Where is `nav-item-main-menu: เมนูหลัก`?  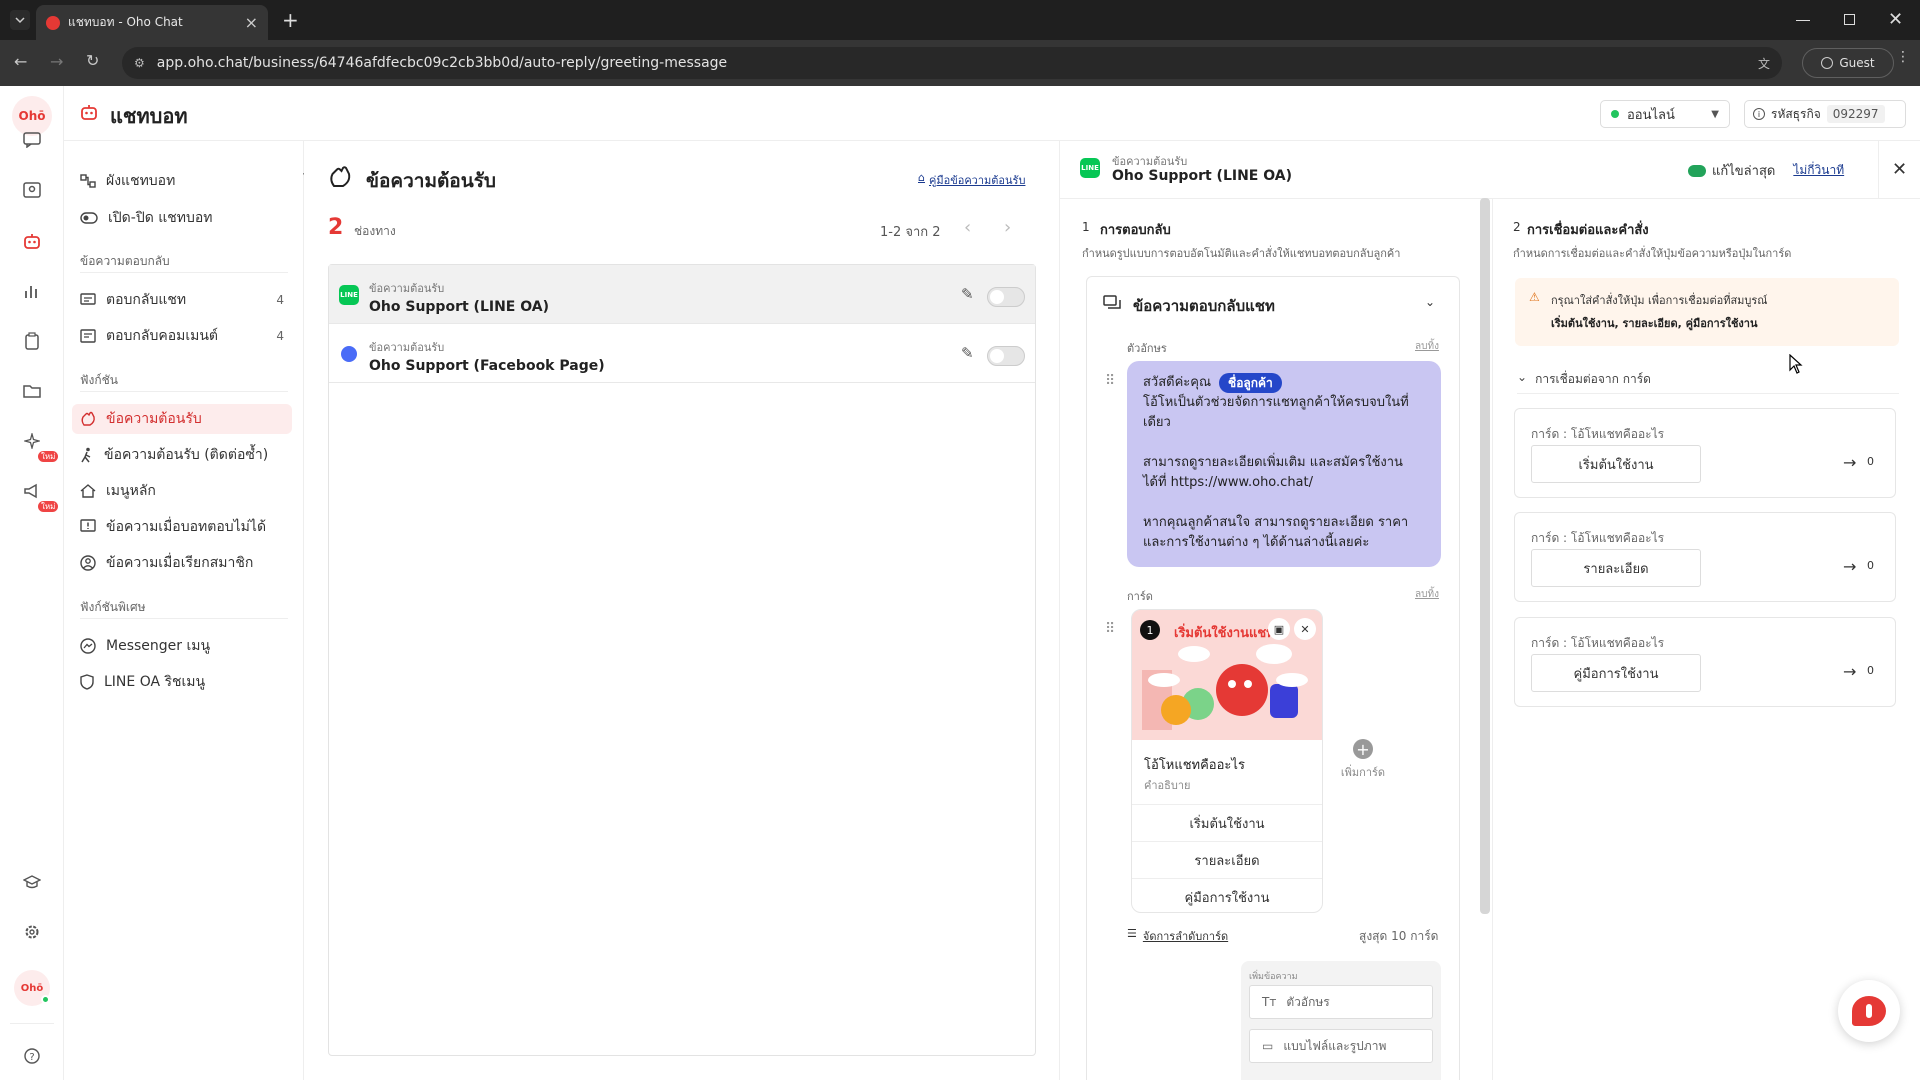 nav-item-main-menu: เมนูหลัก is located at coordinates (182, 491).